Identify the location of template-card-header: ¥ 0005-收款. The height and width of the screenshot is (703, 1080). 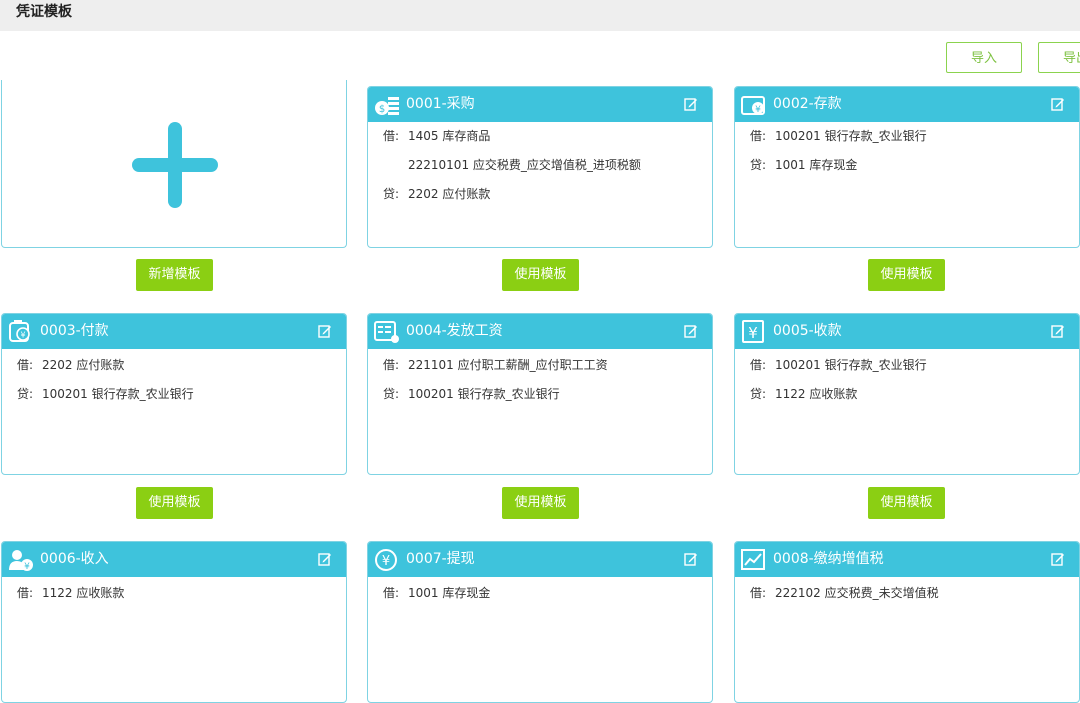
(907, 331).